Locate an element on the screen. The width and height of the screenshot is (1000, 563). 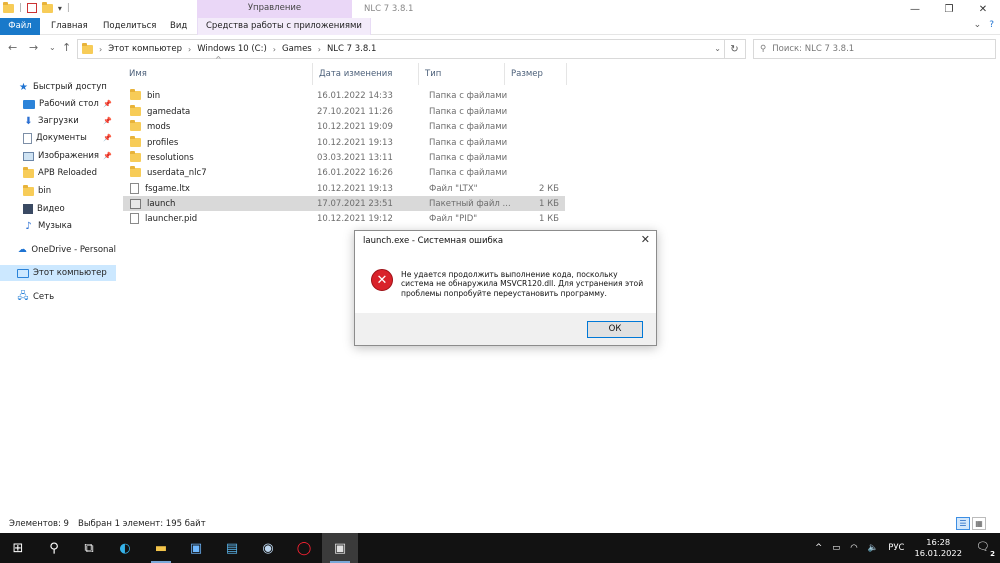
batch-file-icon is located at coordinates (135, 203).